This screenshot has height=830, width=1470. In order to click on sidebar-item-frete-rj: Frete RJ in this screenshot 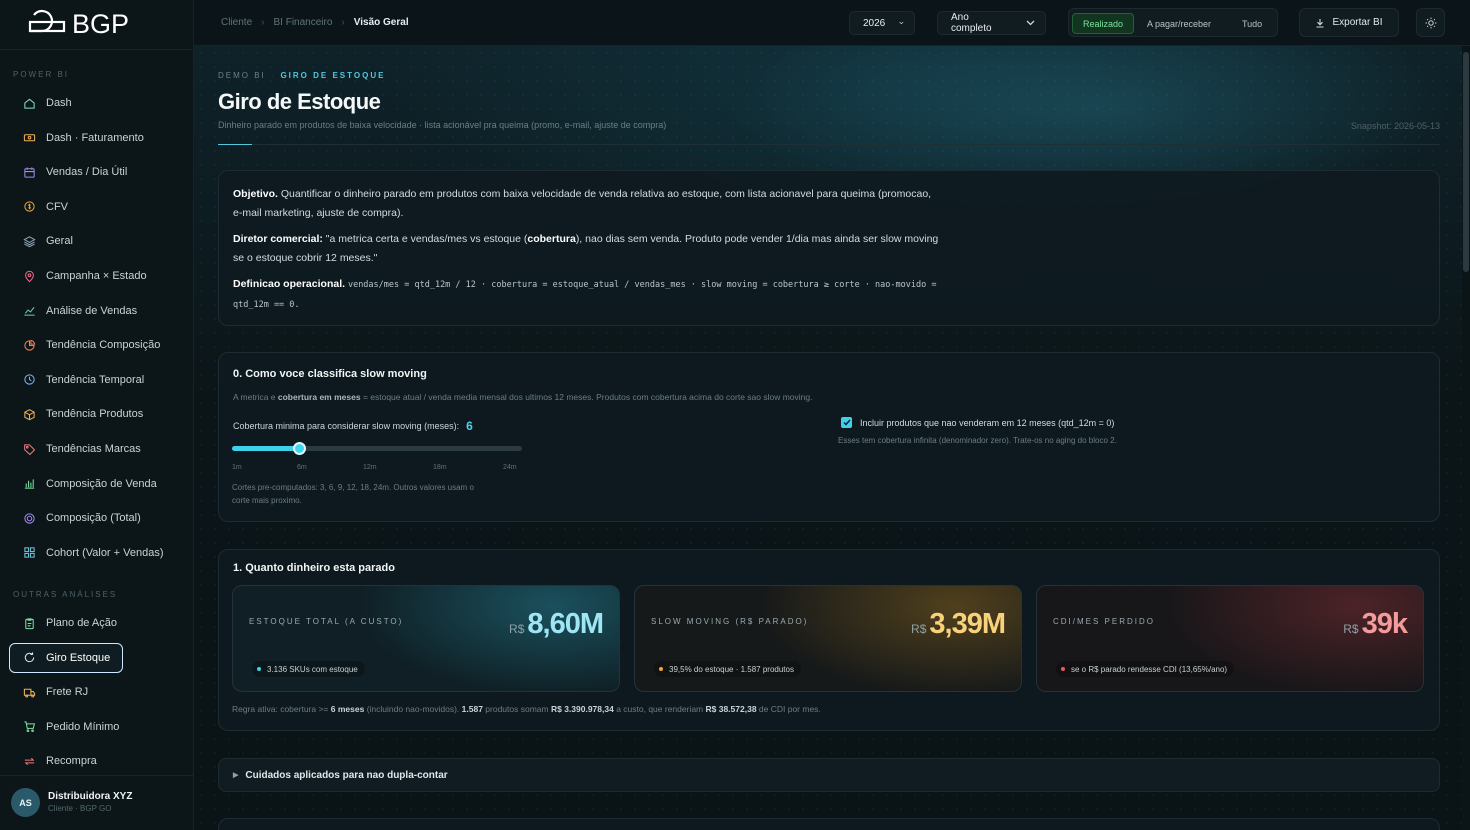, I will do `click(97, 692)`.